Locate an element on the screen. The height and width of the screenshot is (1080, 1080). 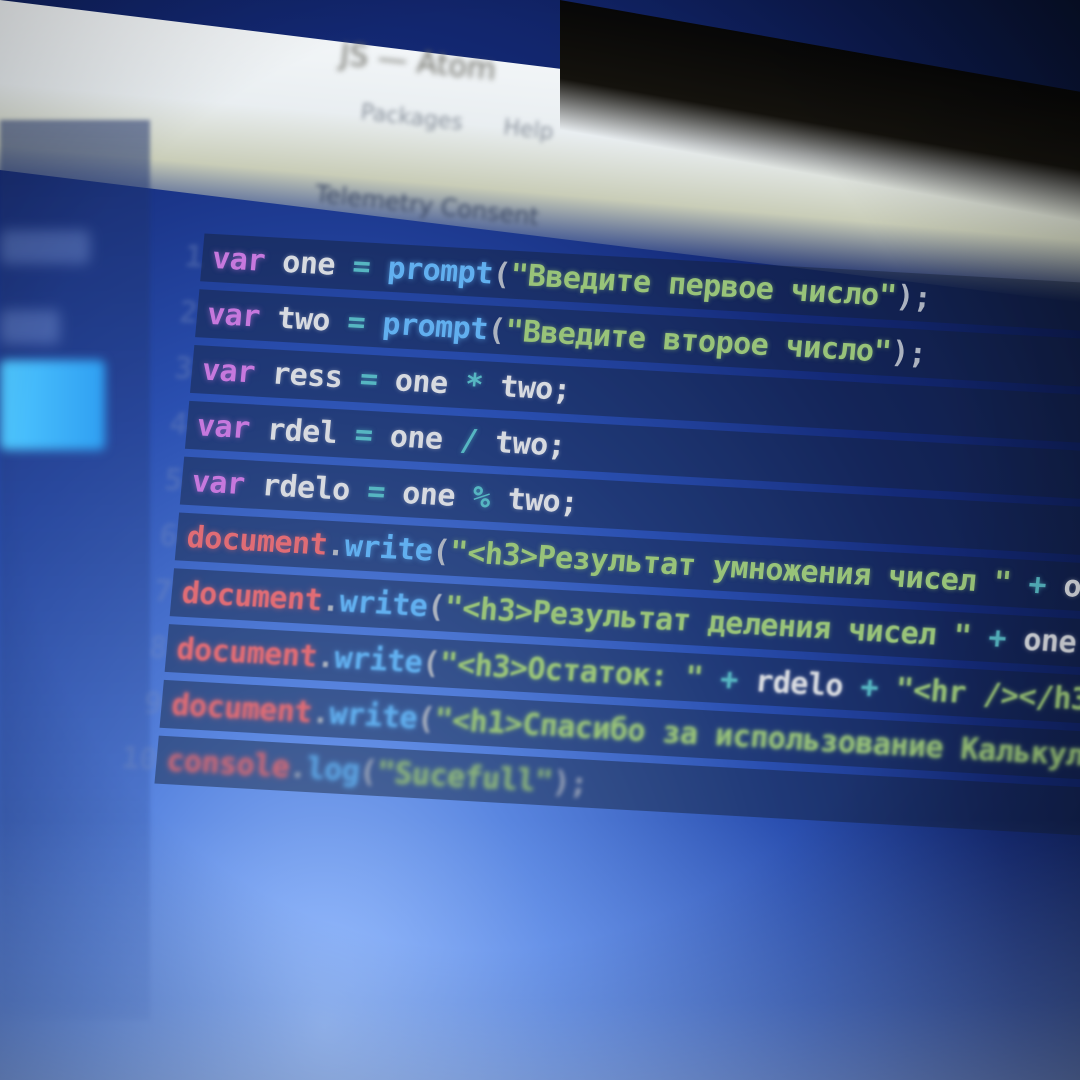
code-token: "<h3>Остаток: " is located at coordinates (571, 670).